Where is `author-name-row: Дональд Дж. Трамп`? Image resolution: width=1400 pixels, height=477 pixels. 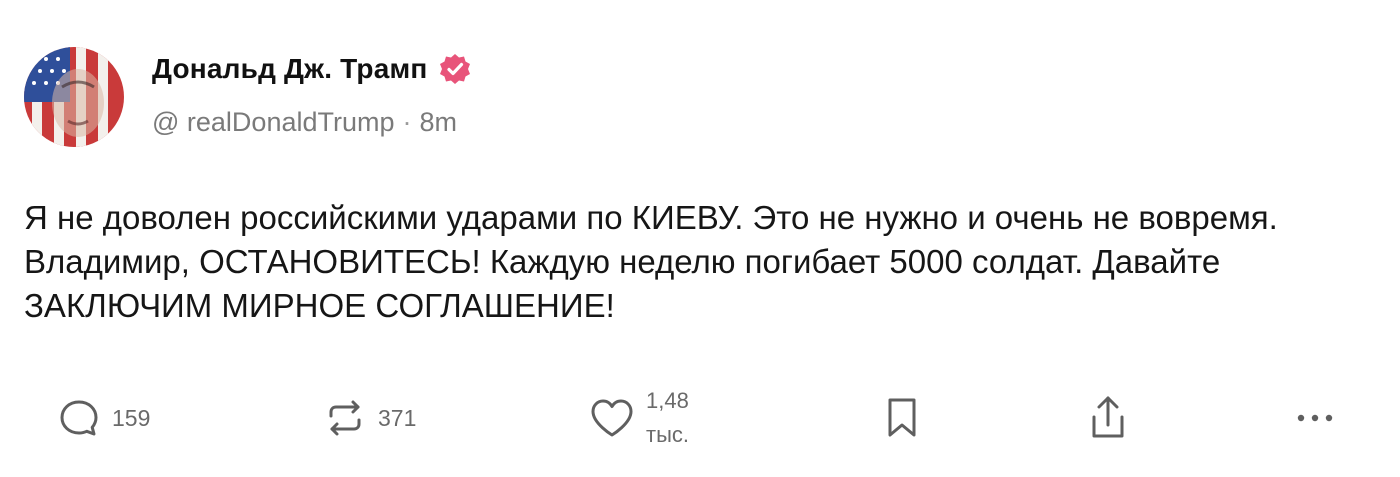
author-name-row: Дональд Дж. Трамп is located at coordinates (312, 69).